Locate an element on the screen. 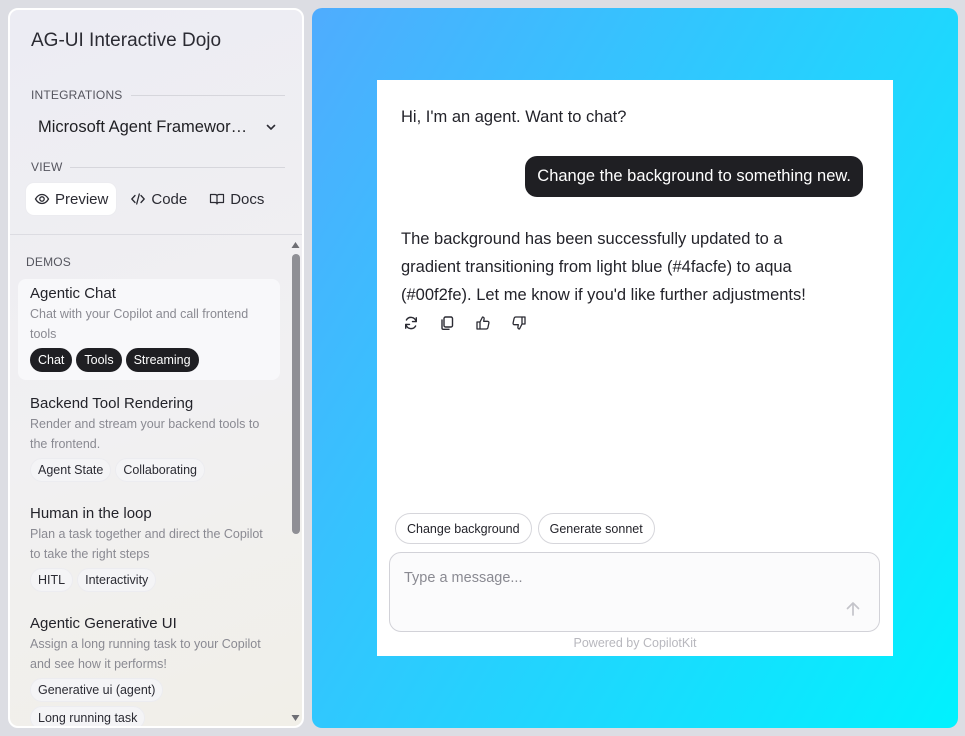 The image size is (965, 736). message-composer is located at coordinates (634, 592).